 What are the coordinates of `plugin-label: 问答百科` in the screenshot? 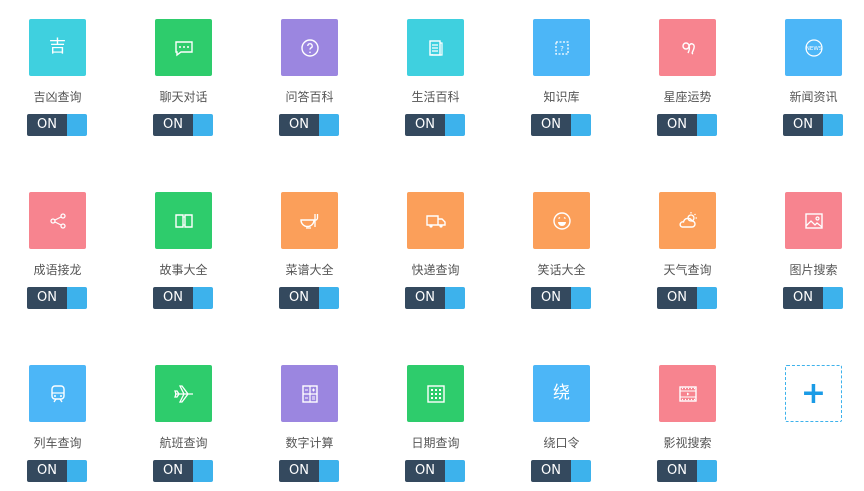 It's located at (309, 97).